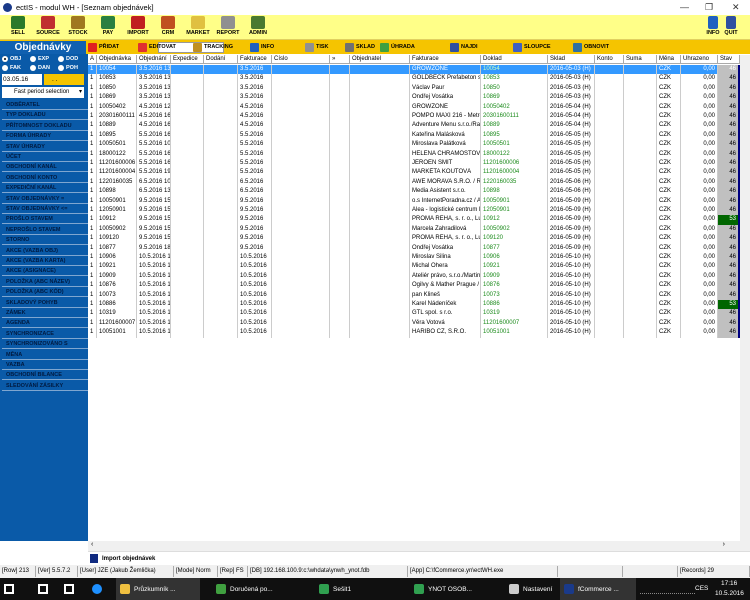 The image size is (750, 600). What do you see at coordinates (45, 209) in the screenshot?
I see `sidebar-filter-item: STAV OBJEDNÁVKY <=` at bounding box center [45, 209].